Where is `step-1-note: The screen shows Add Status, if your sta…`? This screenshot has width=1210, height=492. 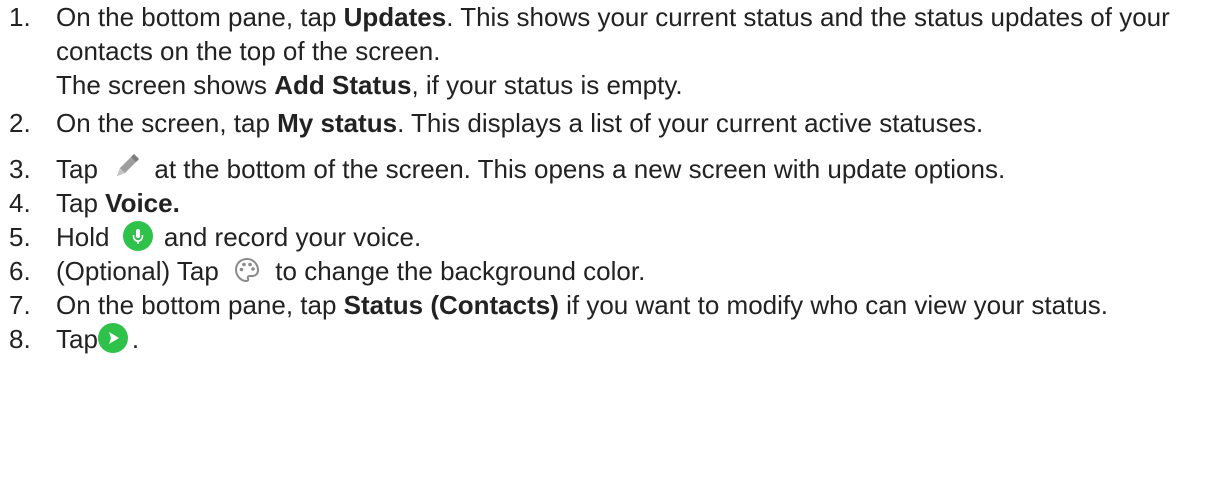
step-1-note: The screen shows Add Status, if your sta… is located at coordinates (629, 85).